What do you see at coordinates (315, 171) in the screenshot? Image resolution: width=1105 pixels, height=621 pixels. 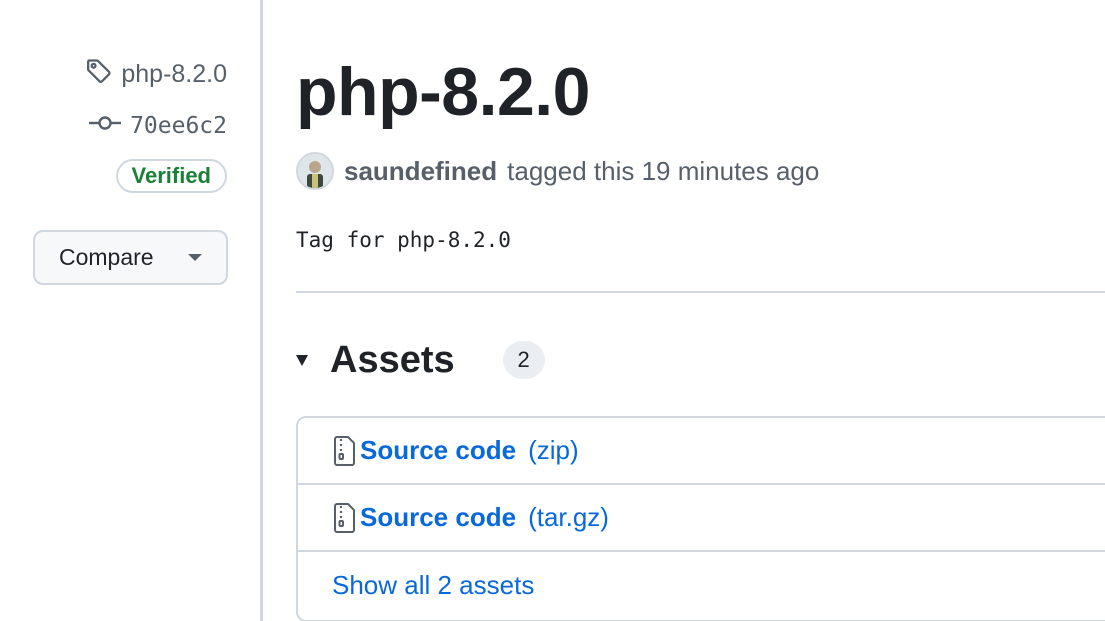 I see `avatar` at bounding box center [315, 171].